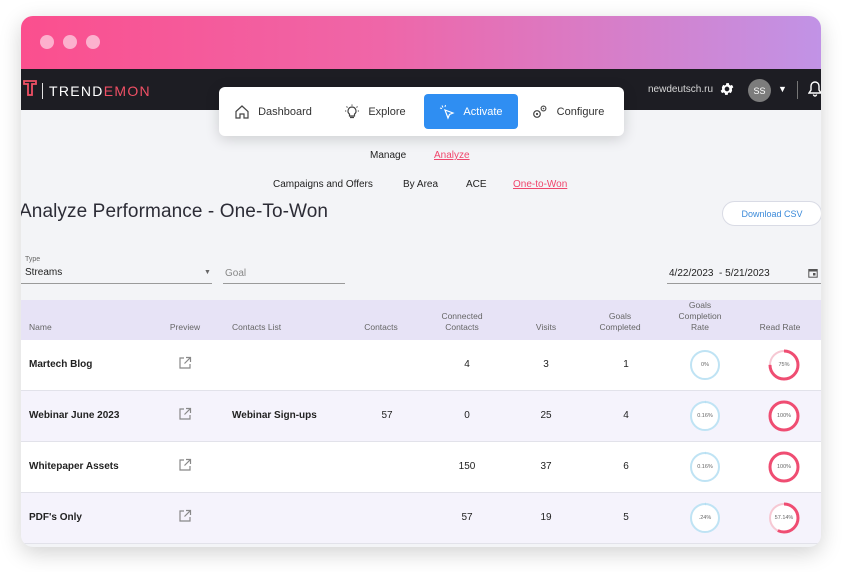 The image size is (843, 572). What do you see at coordinates (580, 111) in the screenshot?
I see `nav-label: Configure` at bounding box center [580, 111].